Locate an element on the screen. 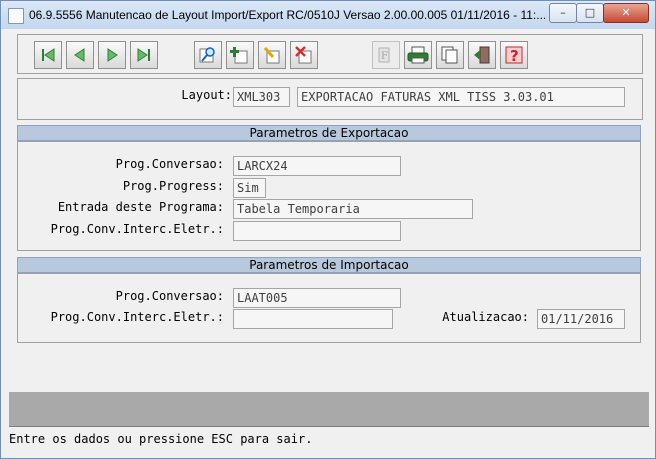 The image size is (656, 459). maximize-icon: □ is located at coordinates (590, 12).